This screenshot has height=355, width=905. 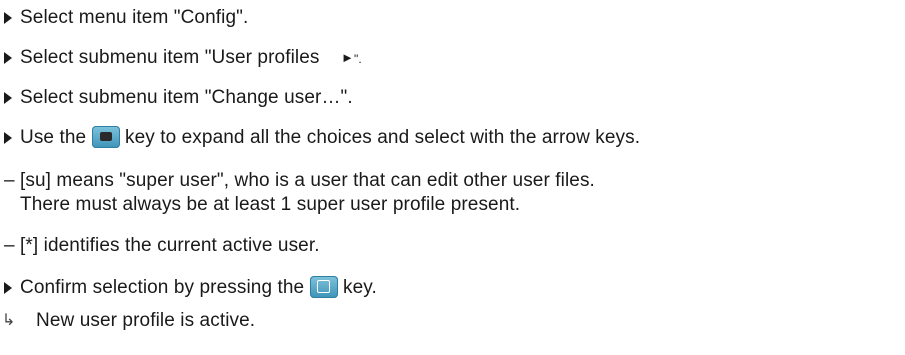 What do you see at coordinates (105, 137) in the screenshot?
I see `menu-key-icon` at bounding box center [105, 137].